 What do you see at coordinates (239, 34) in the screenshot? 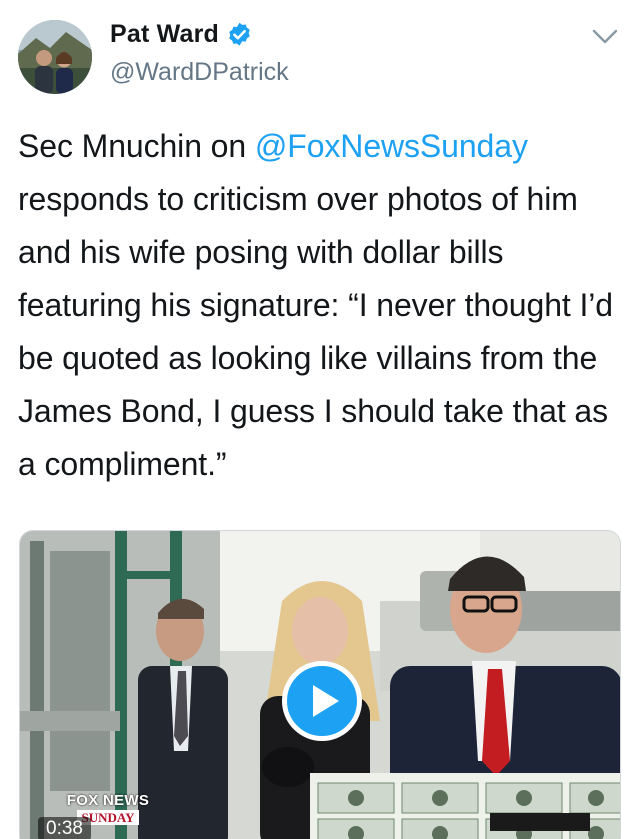
I see `verified-badge-icon` at bounding box center [239, 34].